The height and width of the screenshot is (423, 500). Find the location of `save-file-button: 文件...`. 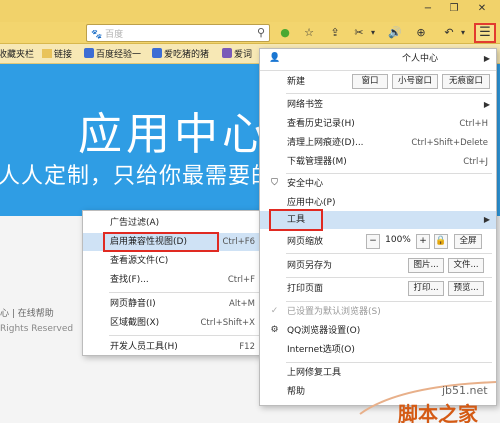

save-file-button: 文件... is located at coordinates (466, 265).